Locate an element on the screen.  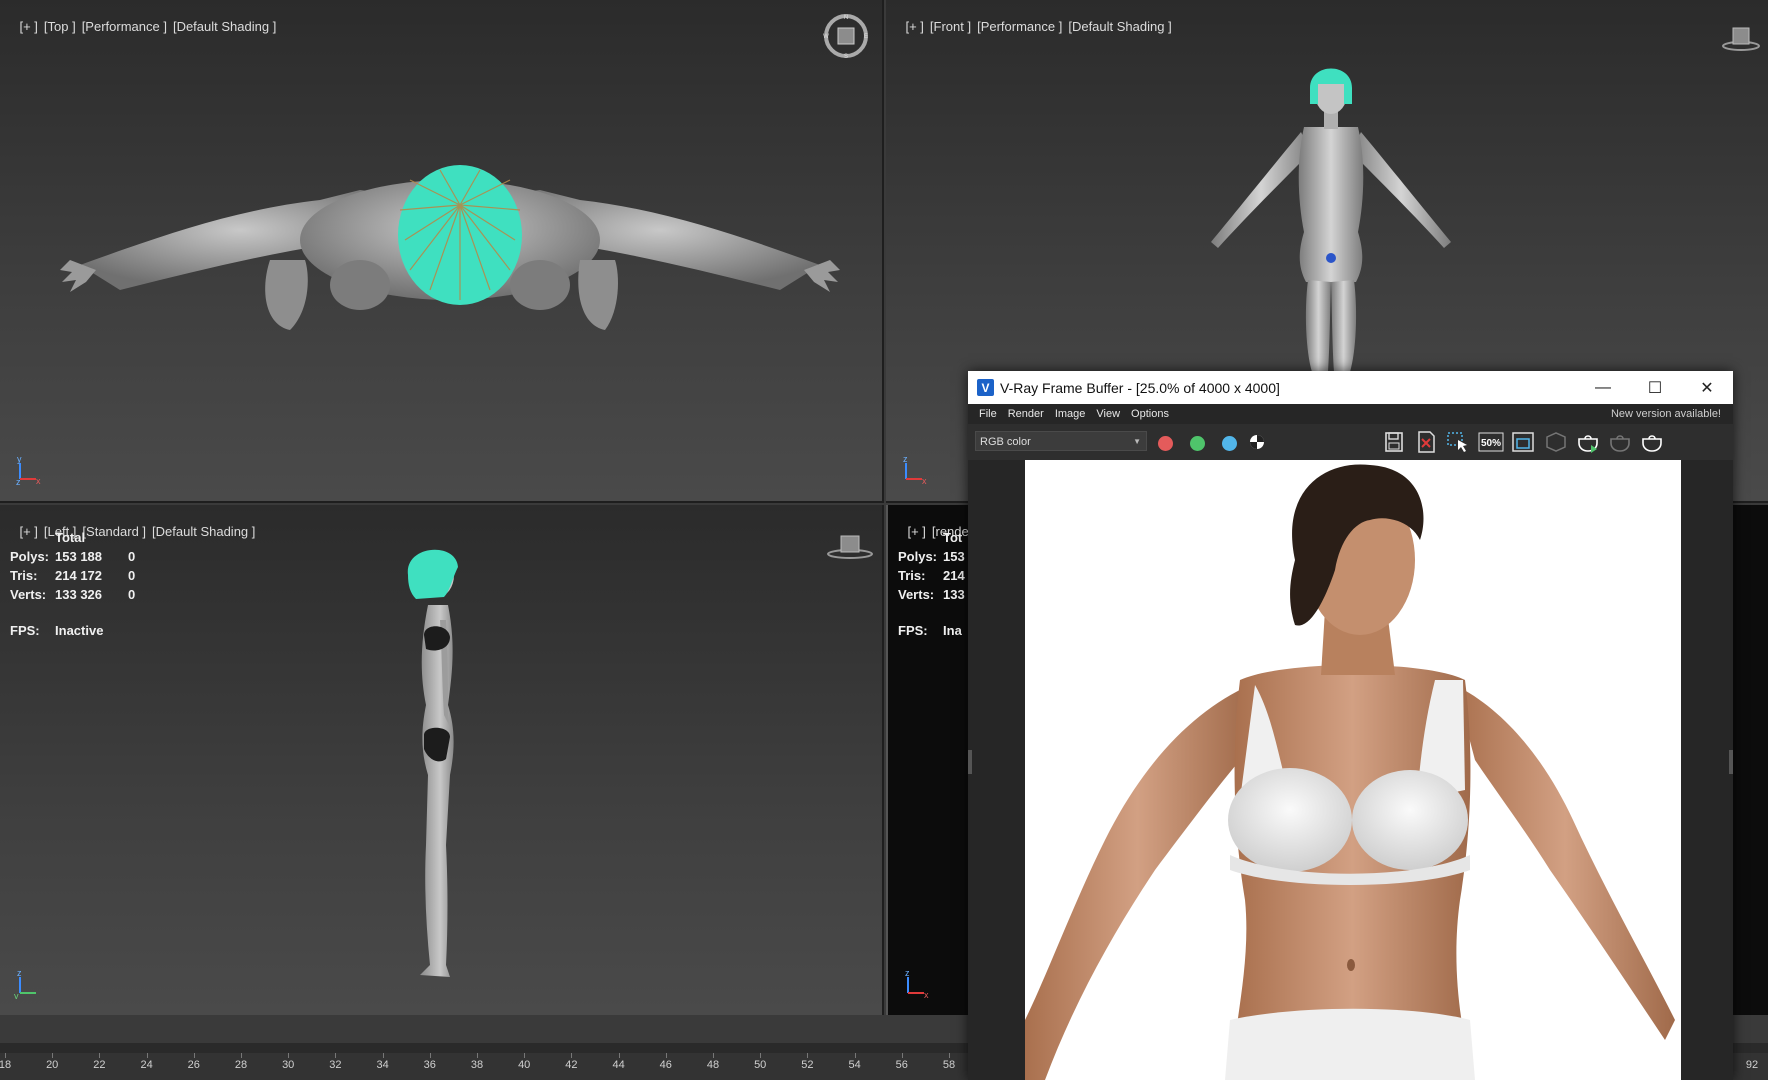
timeline-tick-label: 26 is located at coordinates (193, 1065).